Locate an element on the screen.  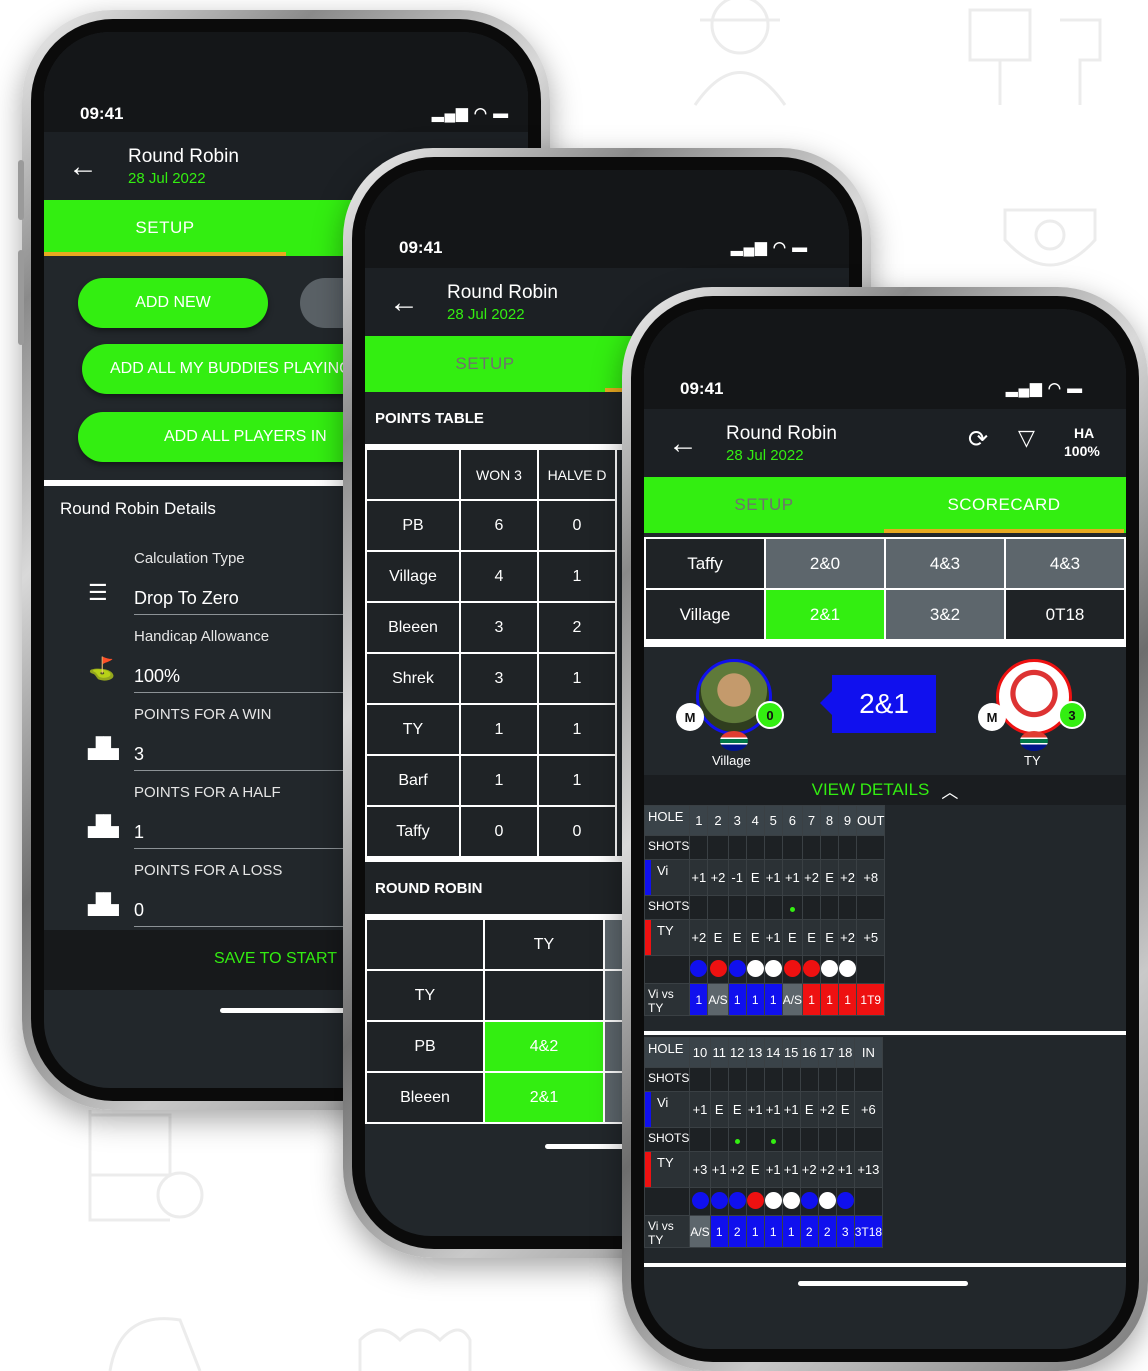
shots-label: SHOTS is located at coordinates (667, 907).